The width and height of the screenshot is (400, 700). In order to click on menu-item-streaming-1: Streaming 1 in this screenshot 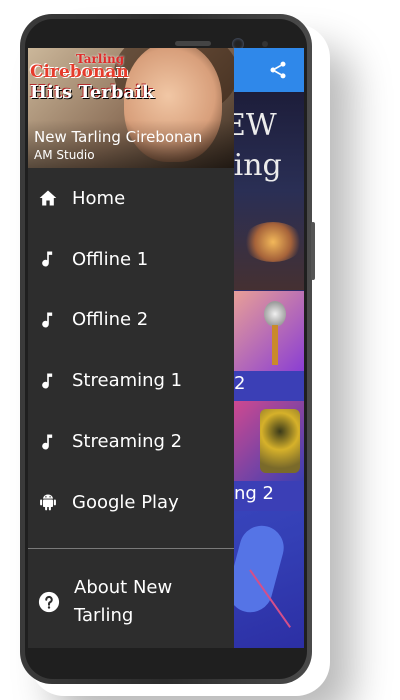, I will do `click(131, 380)`.